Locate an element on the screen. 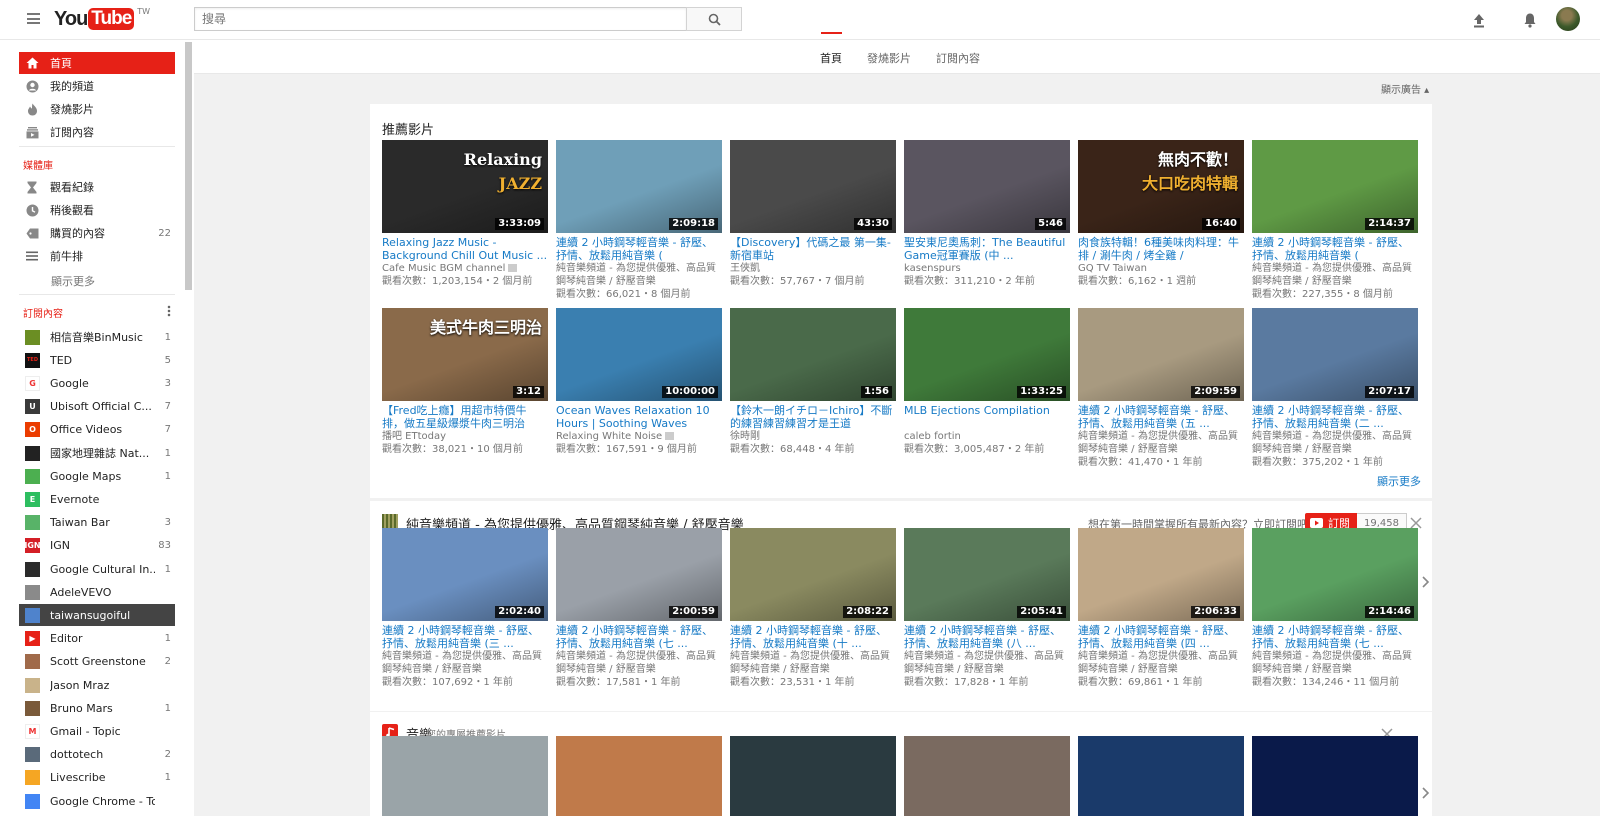 The width and height of the screenshot is (1600, 816). video-thumbnail: 5:46 is located at coordinates (987, 186).